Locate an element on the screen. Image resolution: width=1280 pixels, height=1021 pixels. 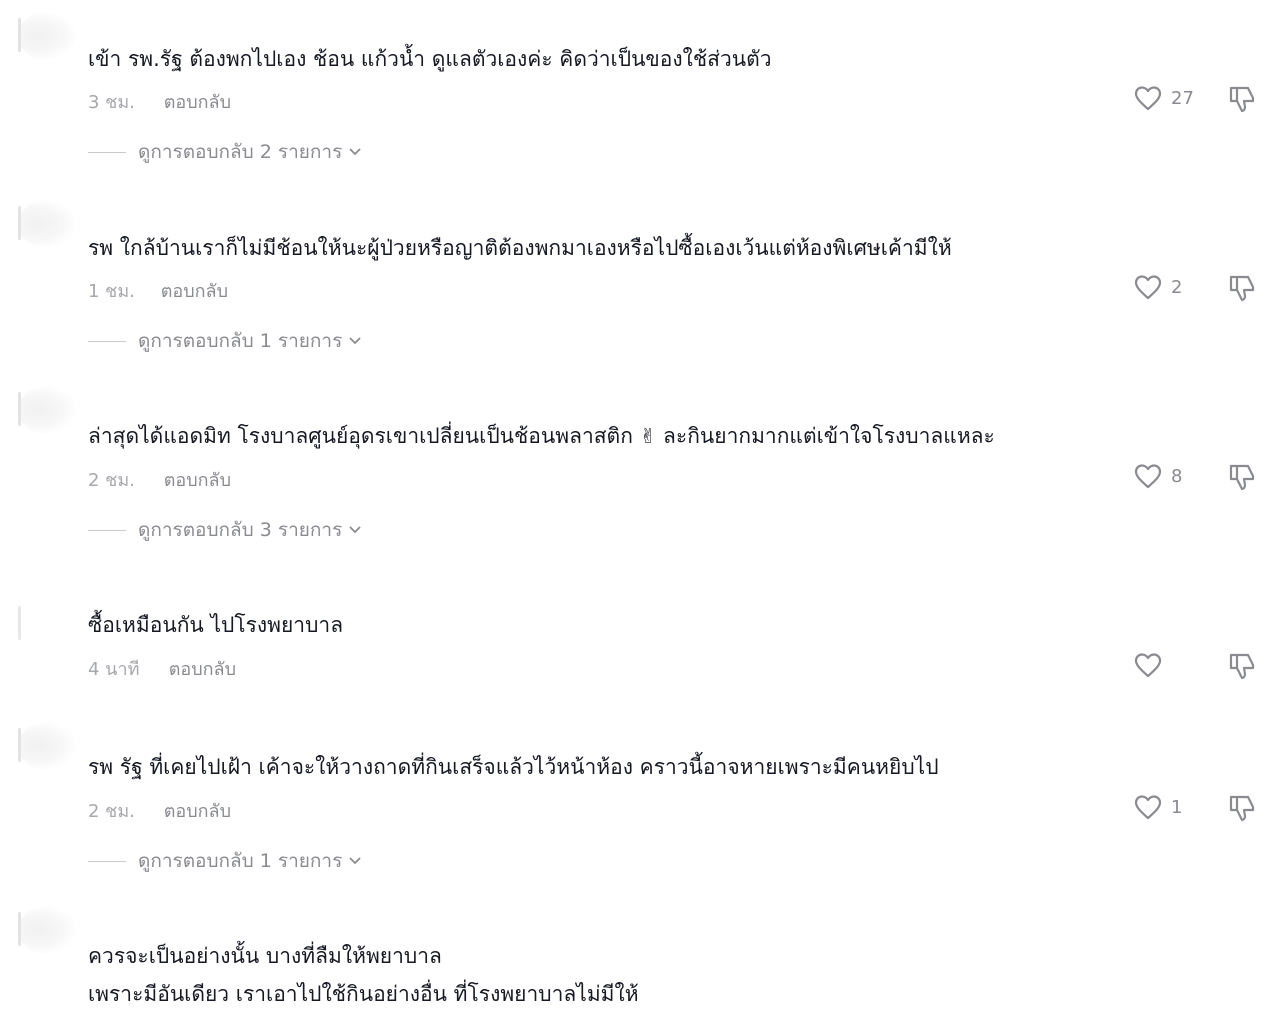
like-button is located at coordinates (1148, 665).